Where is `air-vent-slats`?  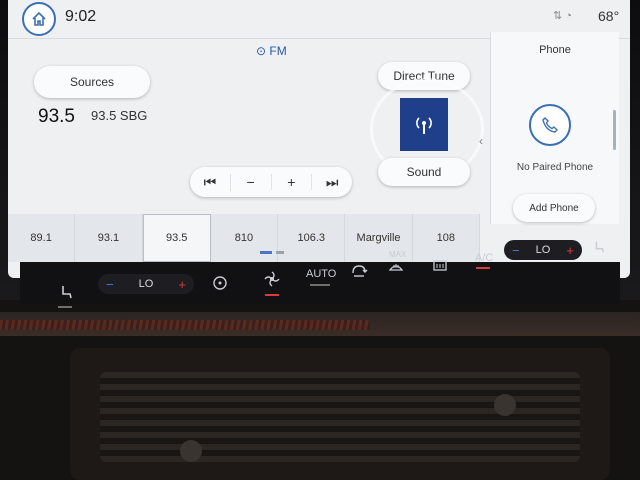 air-vent-slats is located at coordinates (340, 417).